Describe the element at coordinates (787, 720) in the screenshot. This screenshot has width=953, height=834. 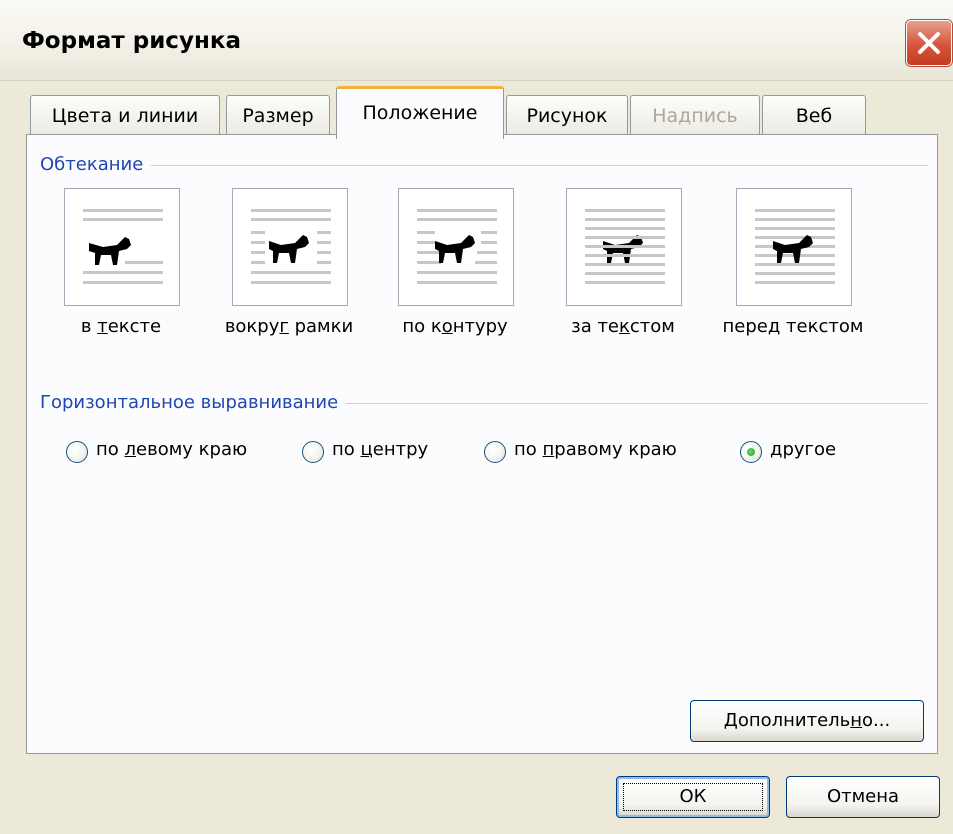
I see `label-text: Дополнитель` at that location.